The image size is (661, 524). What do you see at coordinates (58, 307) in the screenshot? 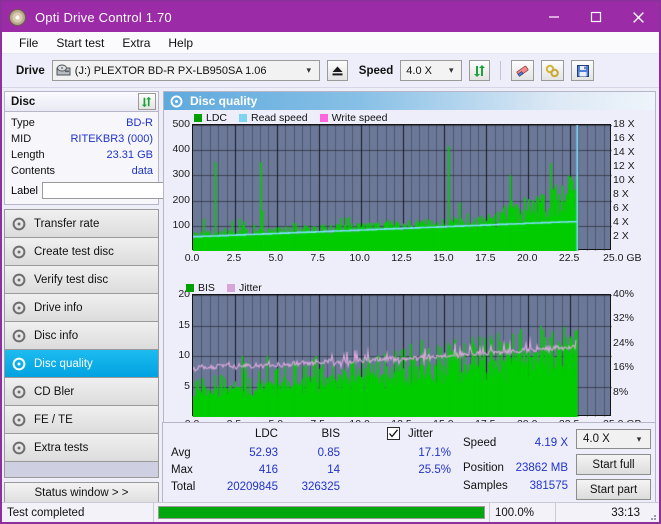
I see `sidebar-item-label: Drive info` at bounding box center [58, 307].